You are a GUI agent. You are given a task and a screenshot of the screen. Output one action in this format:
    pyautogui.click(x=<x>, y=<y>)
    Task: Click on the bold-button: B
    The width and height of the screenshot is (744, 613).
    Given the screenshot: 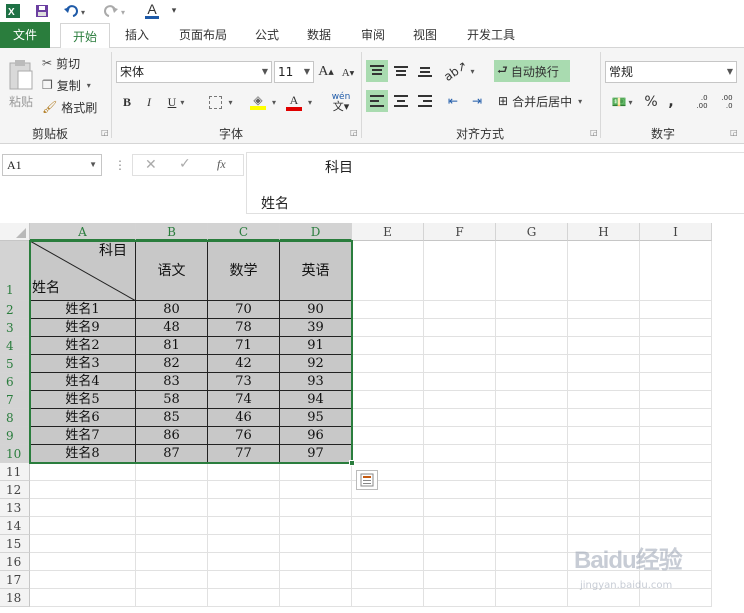 What is the action you would take?
    pyautogui.click(x=127, y=102)
    